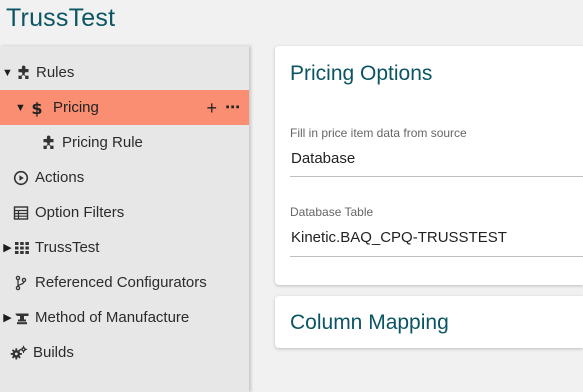  What do you see at coordinates (332, 212) in the screenshot?
I see `database-table-label: Database Table` at bounding box center [332, 212].